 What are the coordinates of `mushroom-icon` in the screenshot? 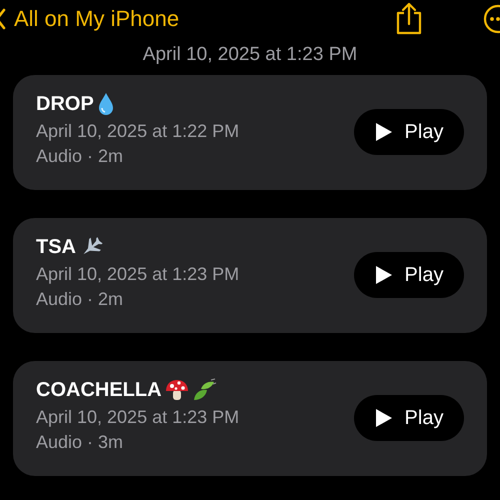 It's located at (176, 390).